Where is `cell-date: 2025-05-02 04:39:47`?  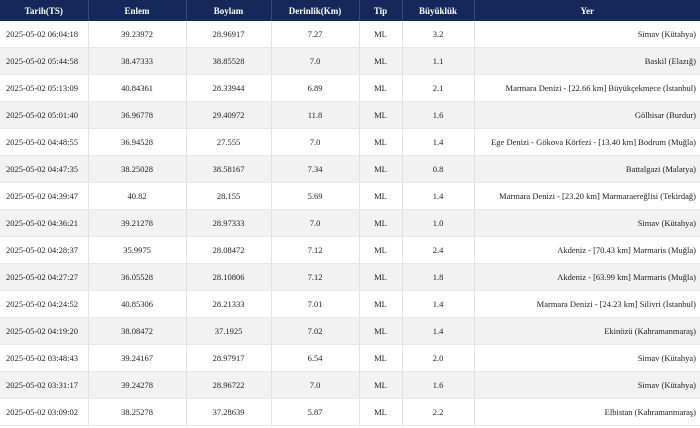 cell-date: 2025-05-02 04:39:47 is located at coordinates (44, 196).